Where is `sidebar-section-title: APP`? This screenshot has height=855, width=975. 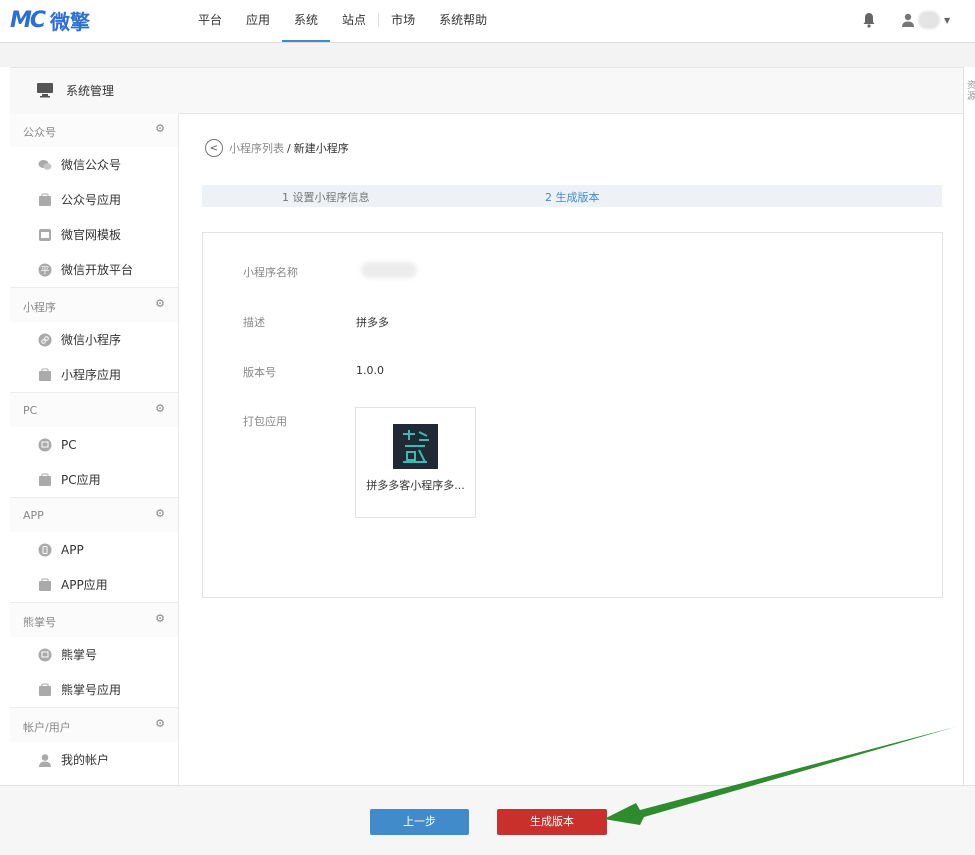
sidebar-section-title: APP is located at coordinates (33, 515).